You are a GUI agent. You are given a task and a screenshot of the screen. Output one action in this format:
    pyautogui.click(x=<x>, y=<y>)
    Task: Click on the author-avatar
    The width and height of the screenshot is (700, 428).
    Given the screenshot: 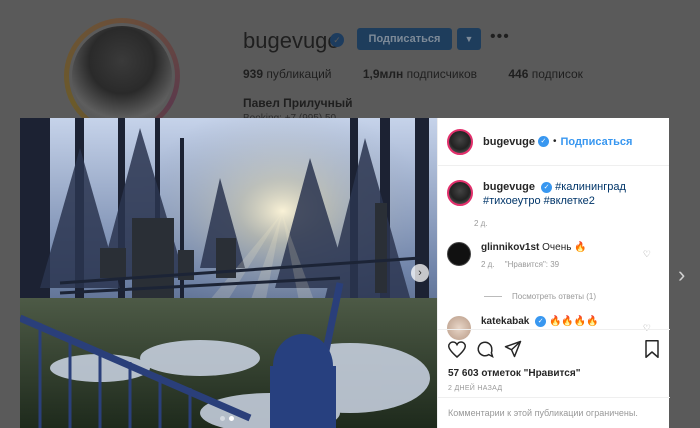 What is the action you would take?
    pyautogui.click(x=460, y=141)
    